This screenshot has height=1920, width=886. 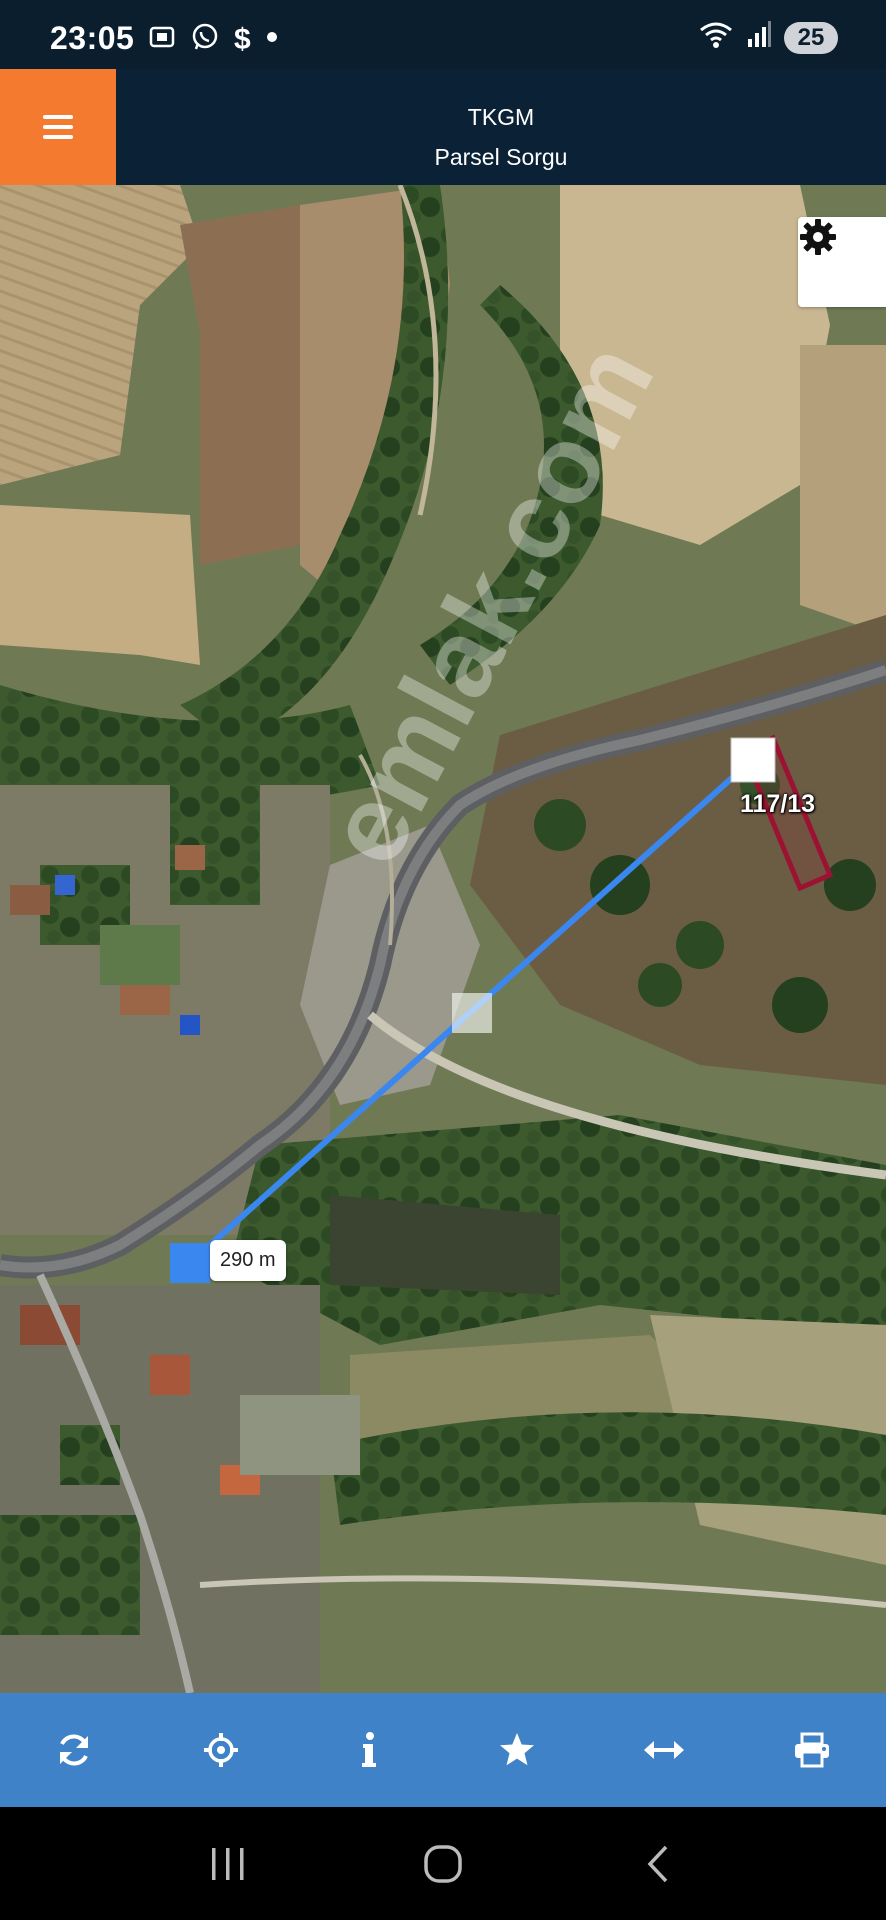 What do you see at coordinates (777, 804) in the screenshot?
I see `parcel-label: 117/13` at bounding box center [777, 804].